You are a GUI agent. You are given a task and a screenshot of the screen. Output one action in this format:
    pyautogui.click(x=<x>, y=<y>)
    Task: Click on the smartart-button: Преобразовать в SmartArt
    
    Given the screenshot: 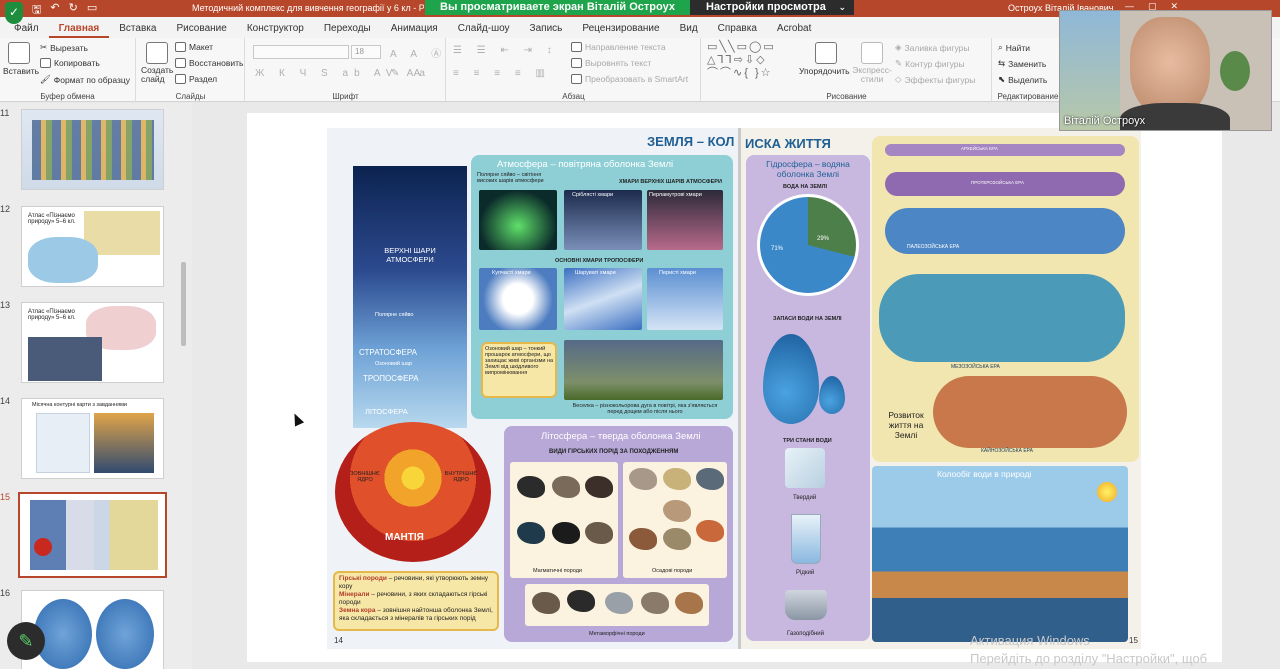 What is the action you would take?
    pyautogui.click(x=629, y=79)
    